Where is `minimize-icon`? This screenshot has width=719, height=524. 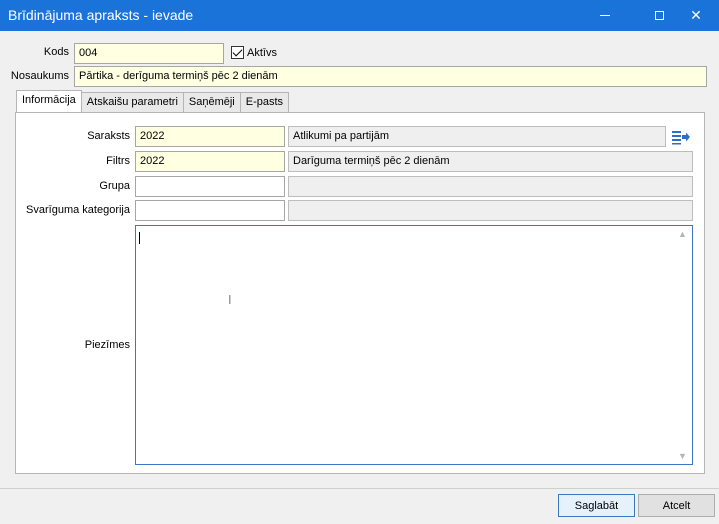 minimize-icon is located at coordinates (605, 15).